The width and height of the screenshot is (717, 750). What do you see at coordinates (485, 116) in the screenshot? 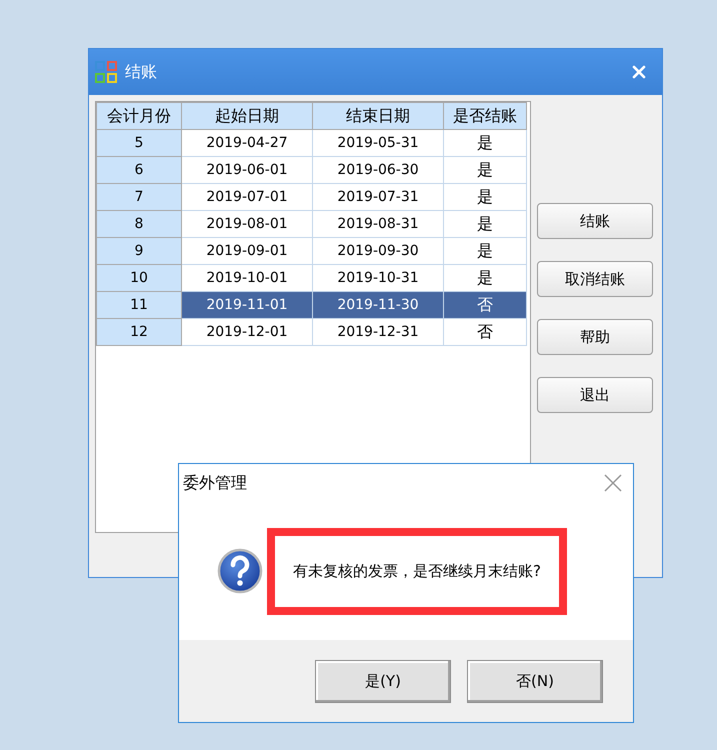
I see `column-header: 是否结账` at bounding box center [485, 116].